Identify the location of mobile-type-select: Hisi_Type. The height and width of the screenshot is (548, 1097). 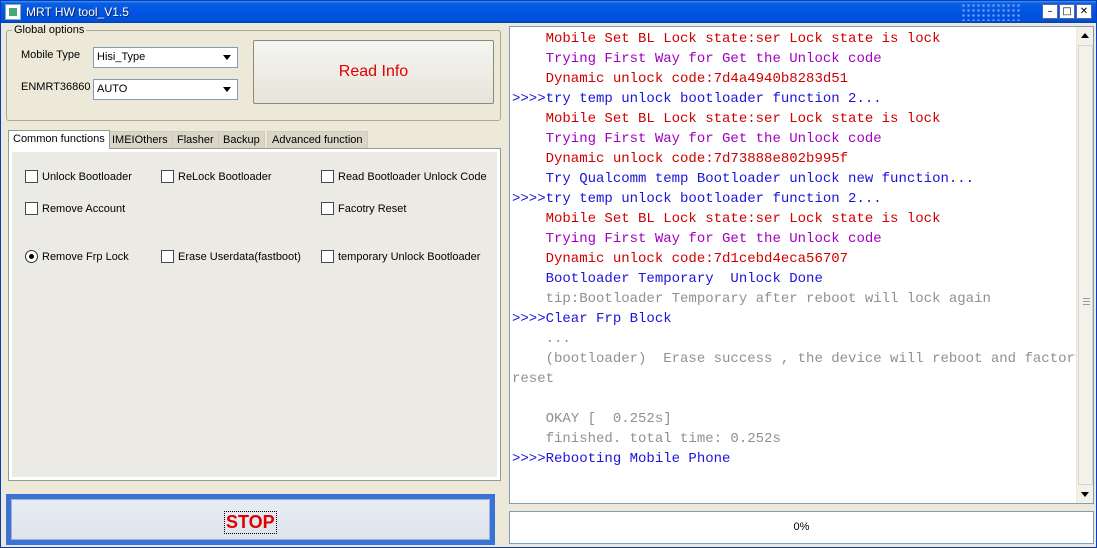
(165, 57).